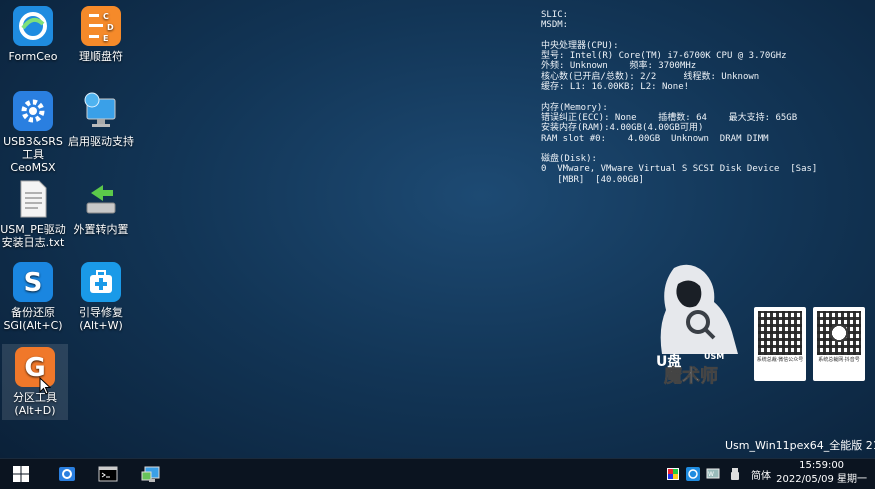 This screenshot has height=489, width=875. What do you see at coordinates (569, 159) in the screenshot?
I see `sysinfo-line: 磁盘(Disk):` at bounding box center [569, 159].